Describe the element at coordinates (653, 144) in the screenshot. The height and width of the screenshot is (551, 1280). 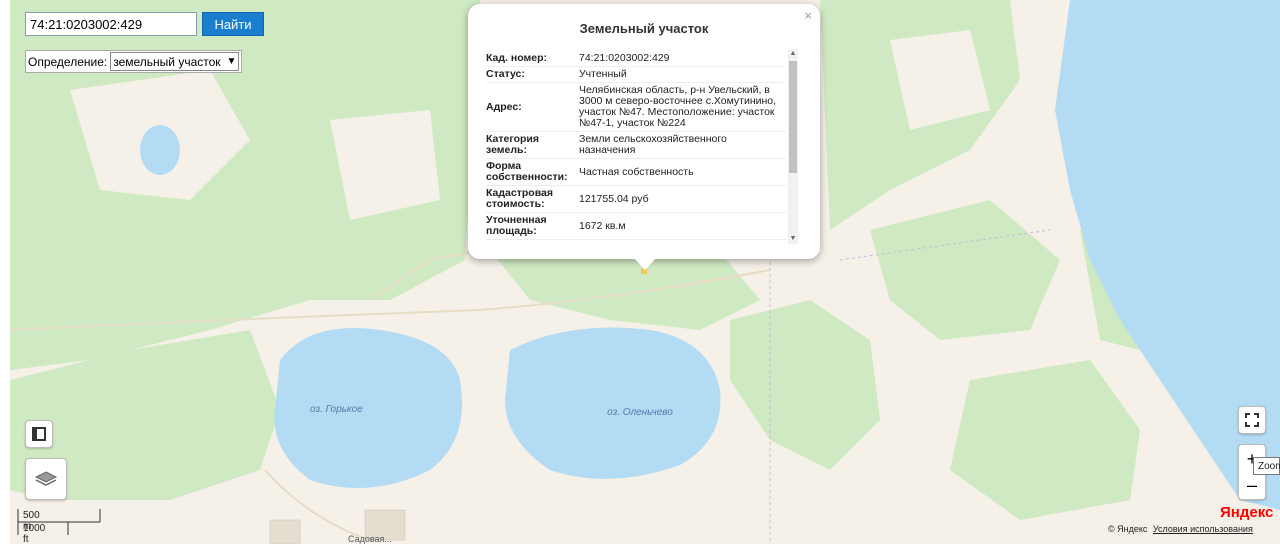
I see `info-value: Земли сельскохозяйственного назначения` at that location.